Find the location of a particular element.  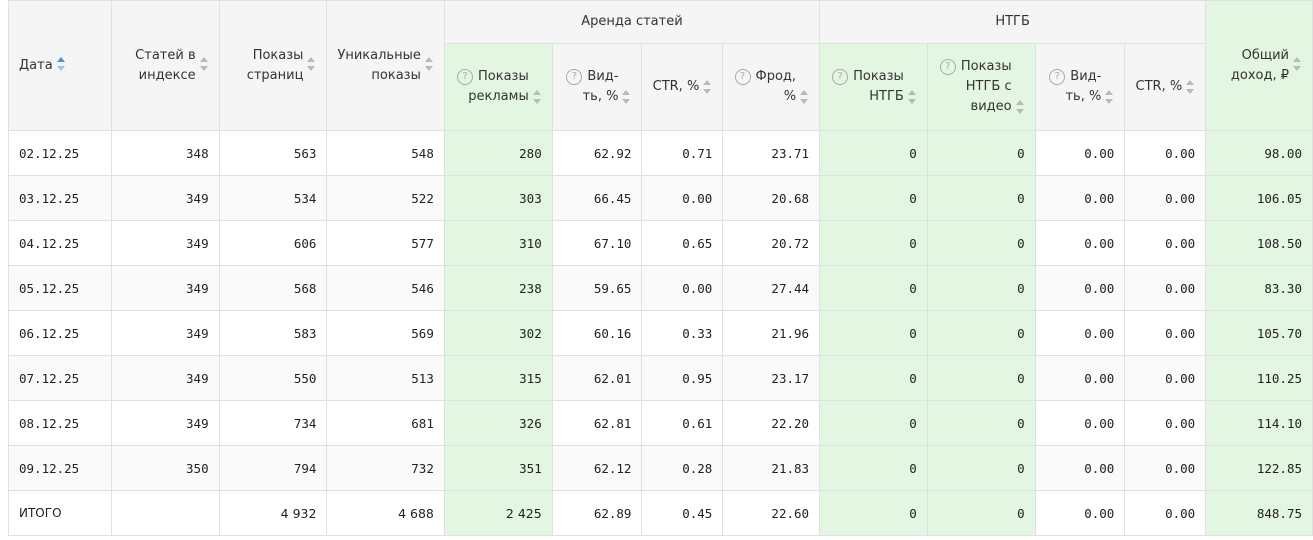

column-header-unique: Уникальные показы is located at coordinates (385, 65).